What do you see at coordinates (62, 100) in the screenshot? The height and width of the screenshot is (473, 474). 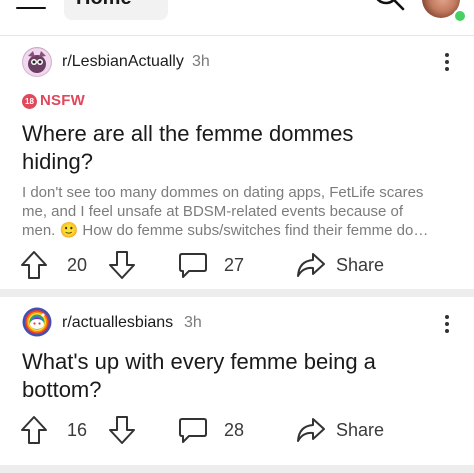 I see `nsfw-label: NSFW` at bounding box center [62, 100].